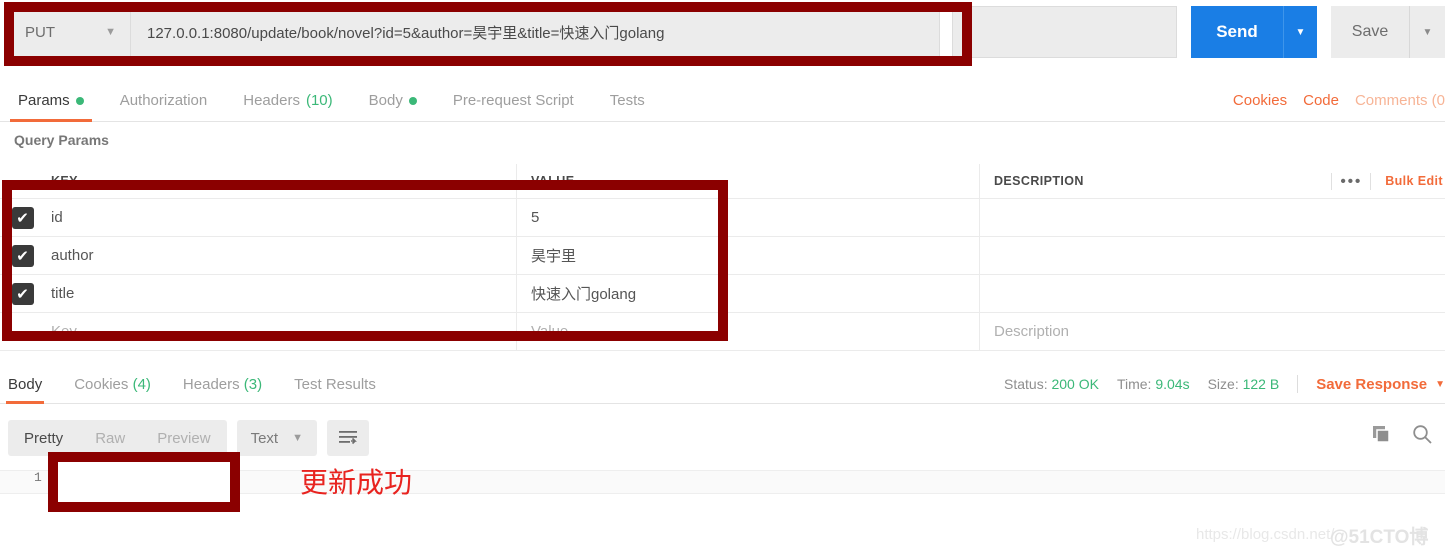 The width and height of the screenshot is (1445, 553). What do you see at coordinates (1414, 181) in the screenshot?
I see `bulk-edit-link: Bulk Edit` at bounding box center [1414, 181].